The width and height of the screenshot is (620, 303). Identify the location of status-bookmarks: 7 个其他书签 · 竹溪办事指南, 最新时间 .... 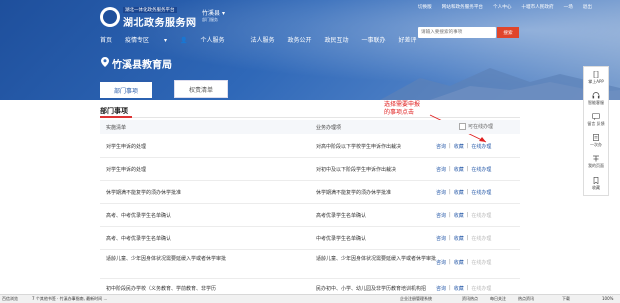
(69, 299).